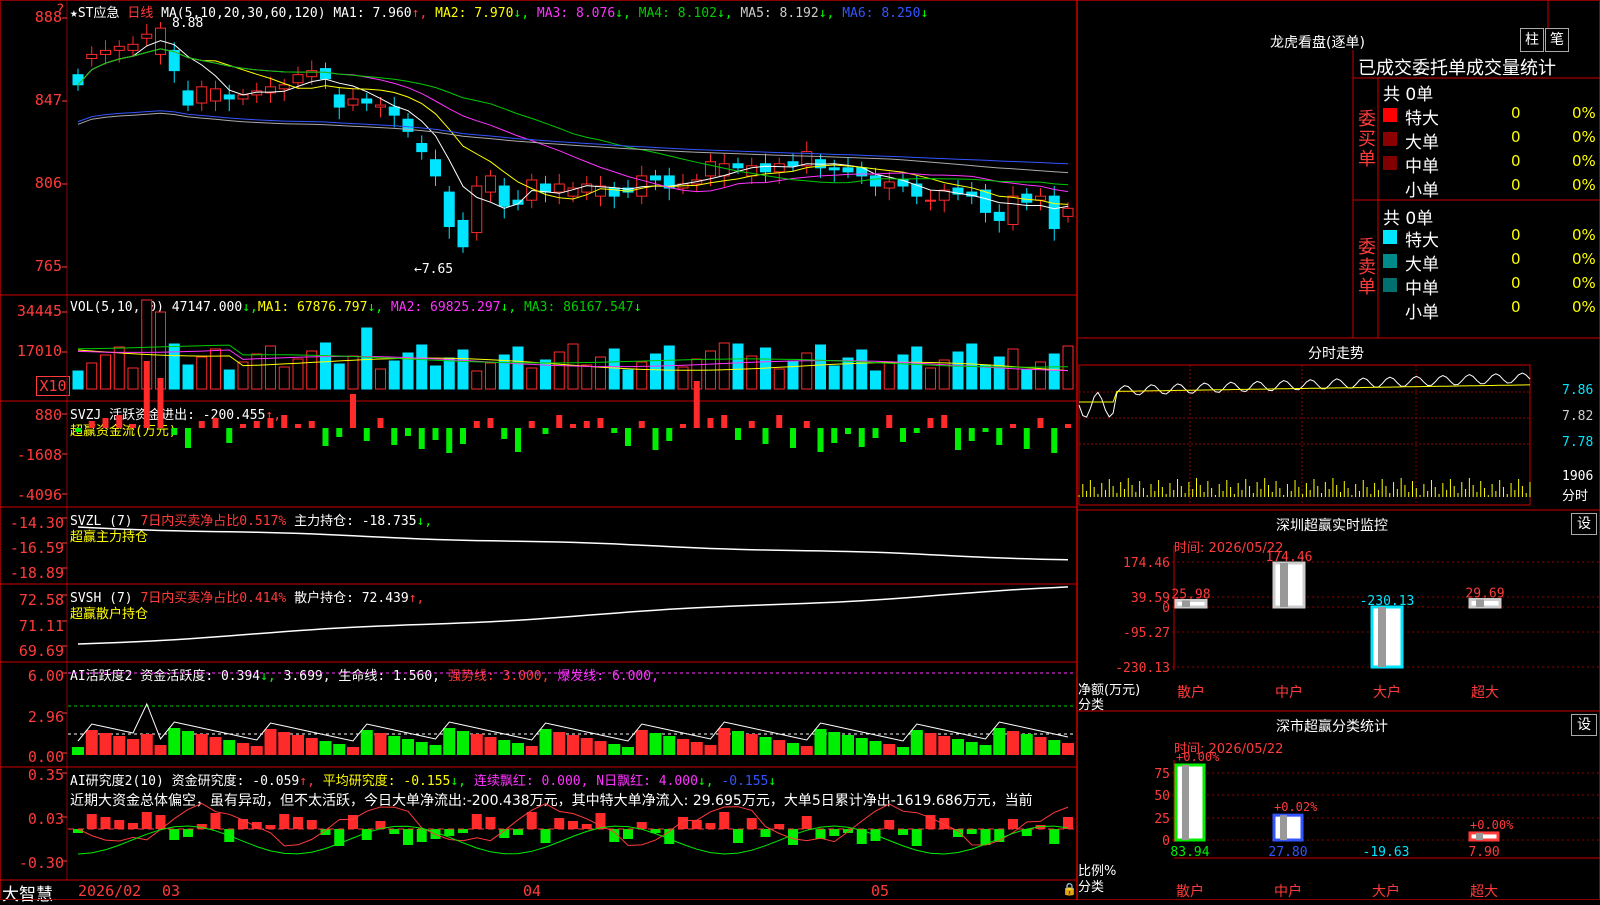  What do you see at coordinates (1457, 68) in the screenshot?
I see `lhb-header: 已成交委托单成交量统计` at bounding box center [1457, 68].